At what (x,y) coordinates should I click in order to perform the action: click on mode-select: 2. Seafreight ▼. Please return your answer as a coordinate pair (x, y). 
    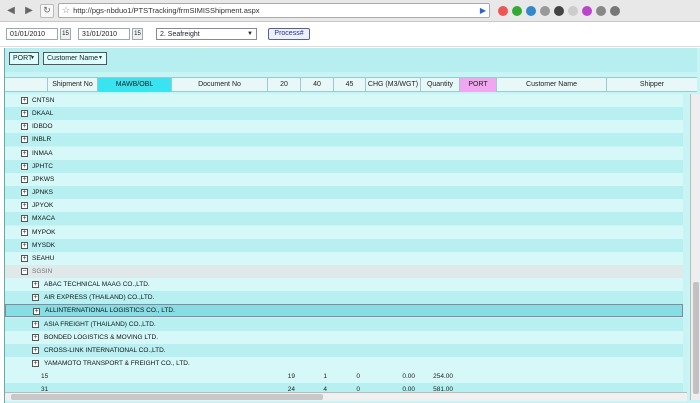
    Looking at the image, I should click on (206, 34).